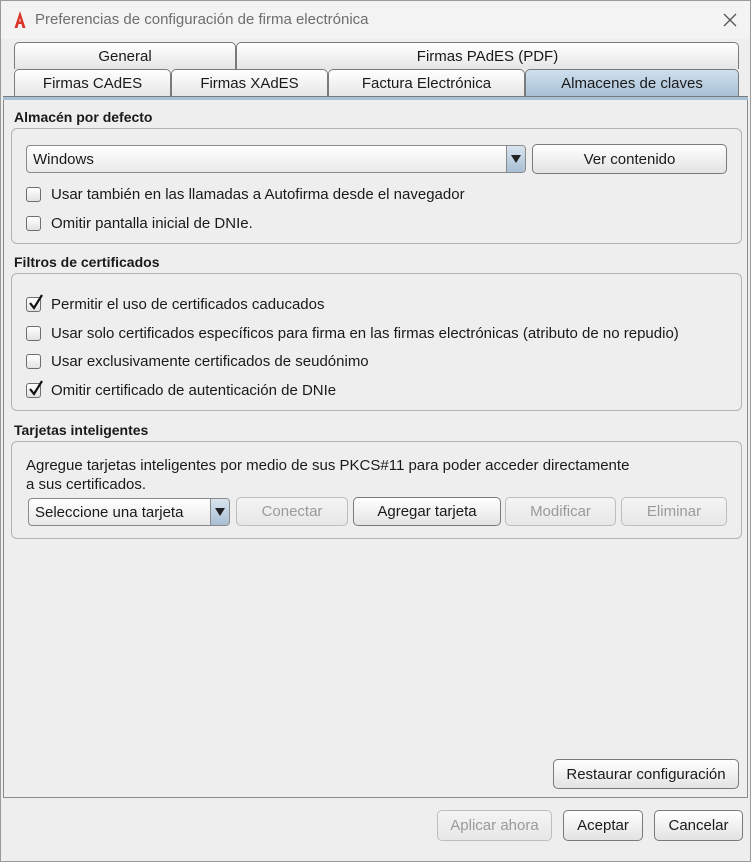 The height and width of the screenshot is (862, 751). I want to click on view-content-button-label: Ver contenido, so click(629, 159).